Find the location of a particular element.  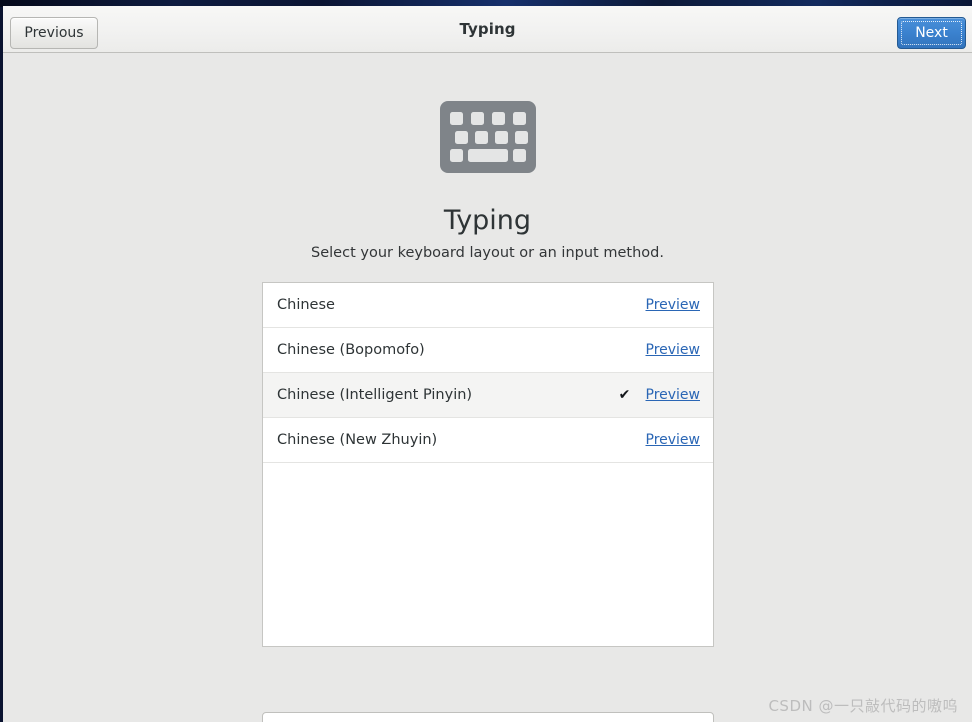

list-item-label: Chinese (Intelligent Pinyin) is located at coordinates (375, 395).